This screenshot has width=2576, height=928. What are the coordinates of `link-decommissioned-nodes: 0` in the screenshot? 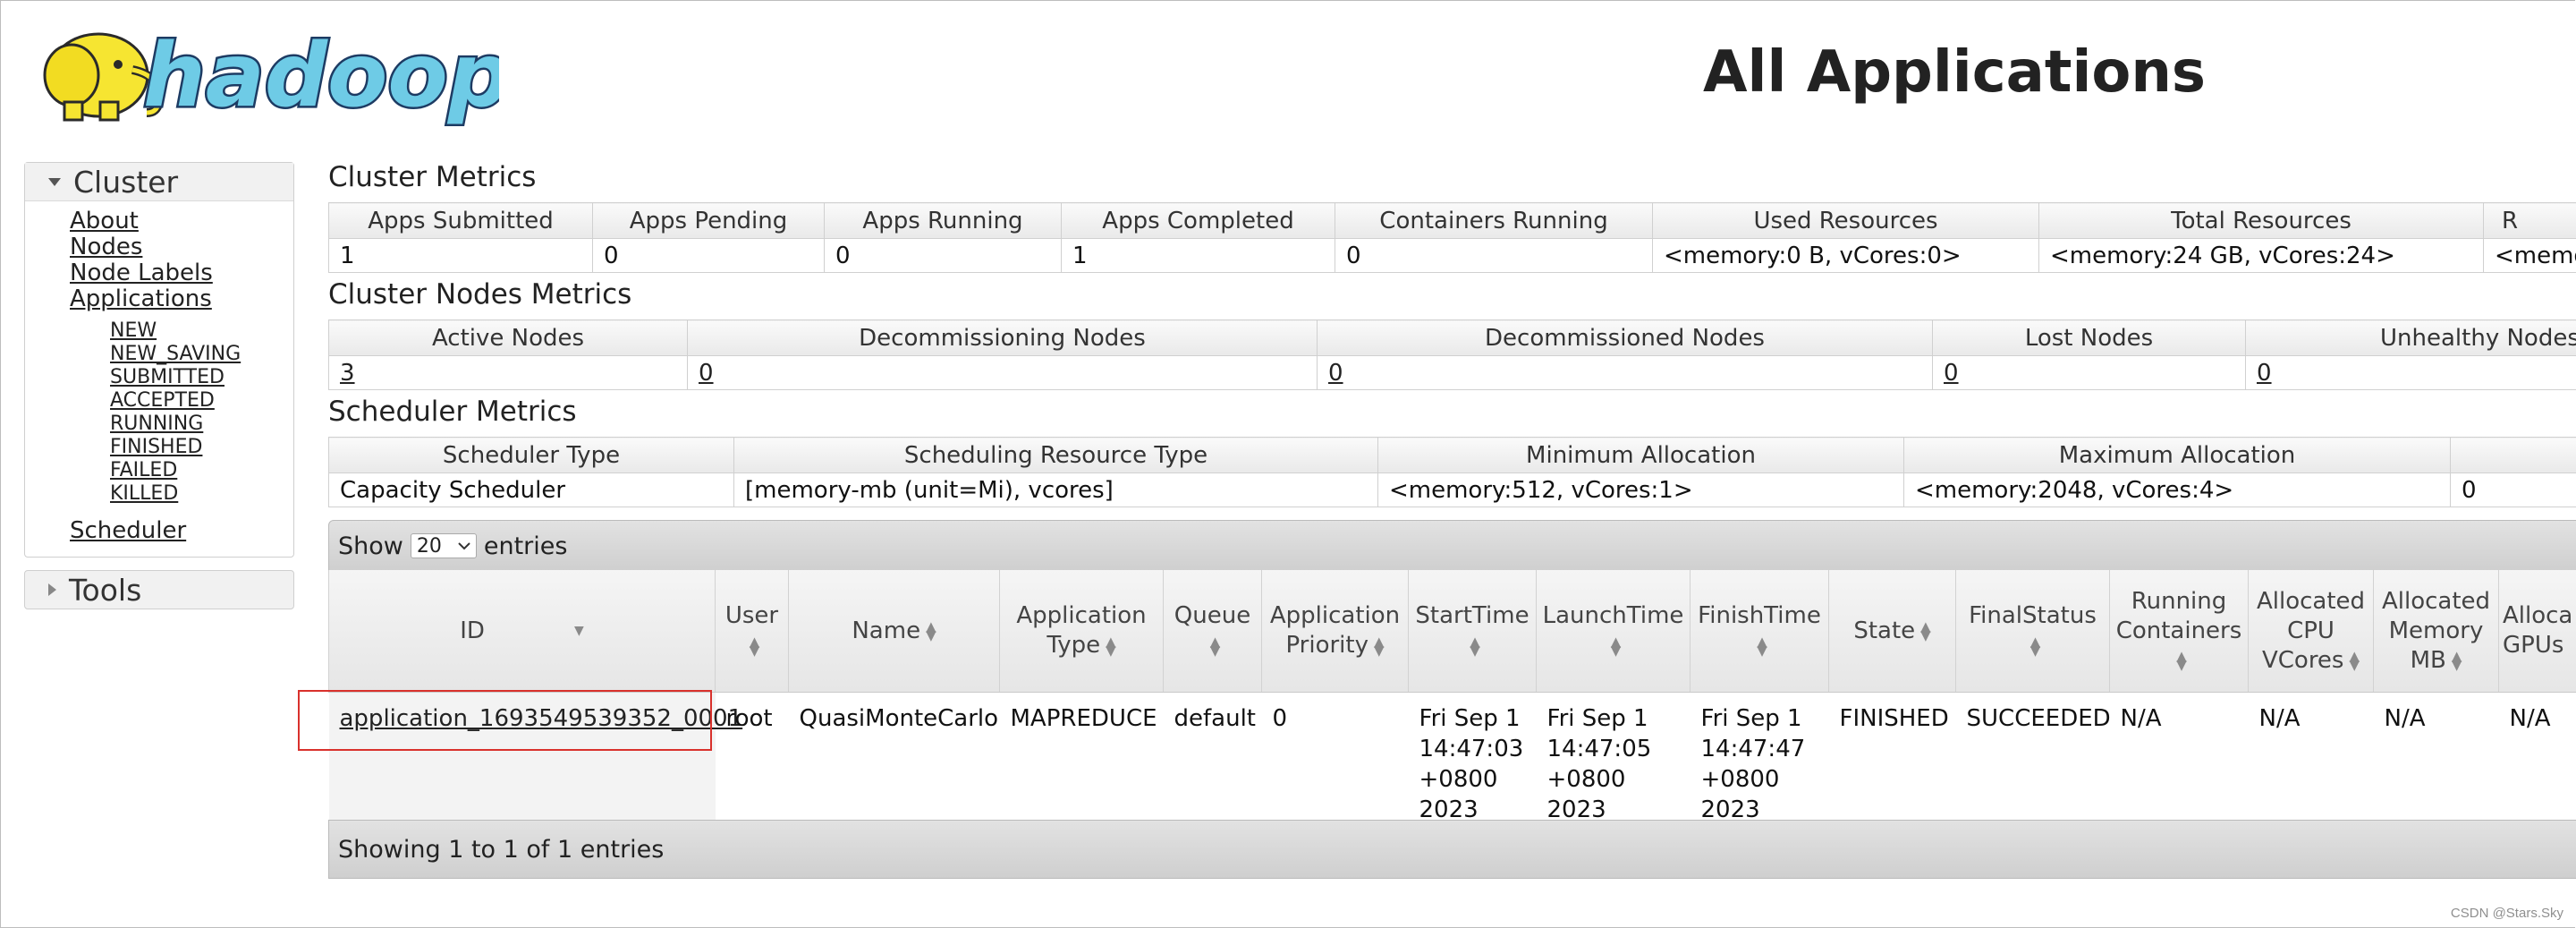 It's located at (1335, 374).